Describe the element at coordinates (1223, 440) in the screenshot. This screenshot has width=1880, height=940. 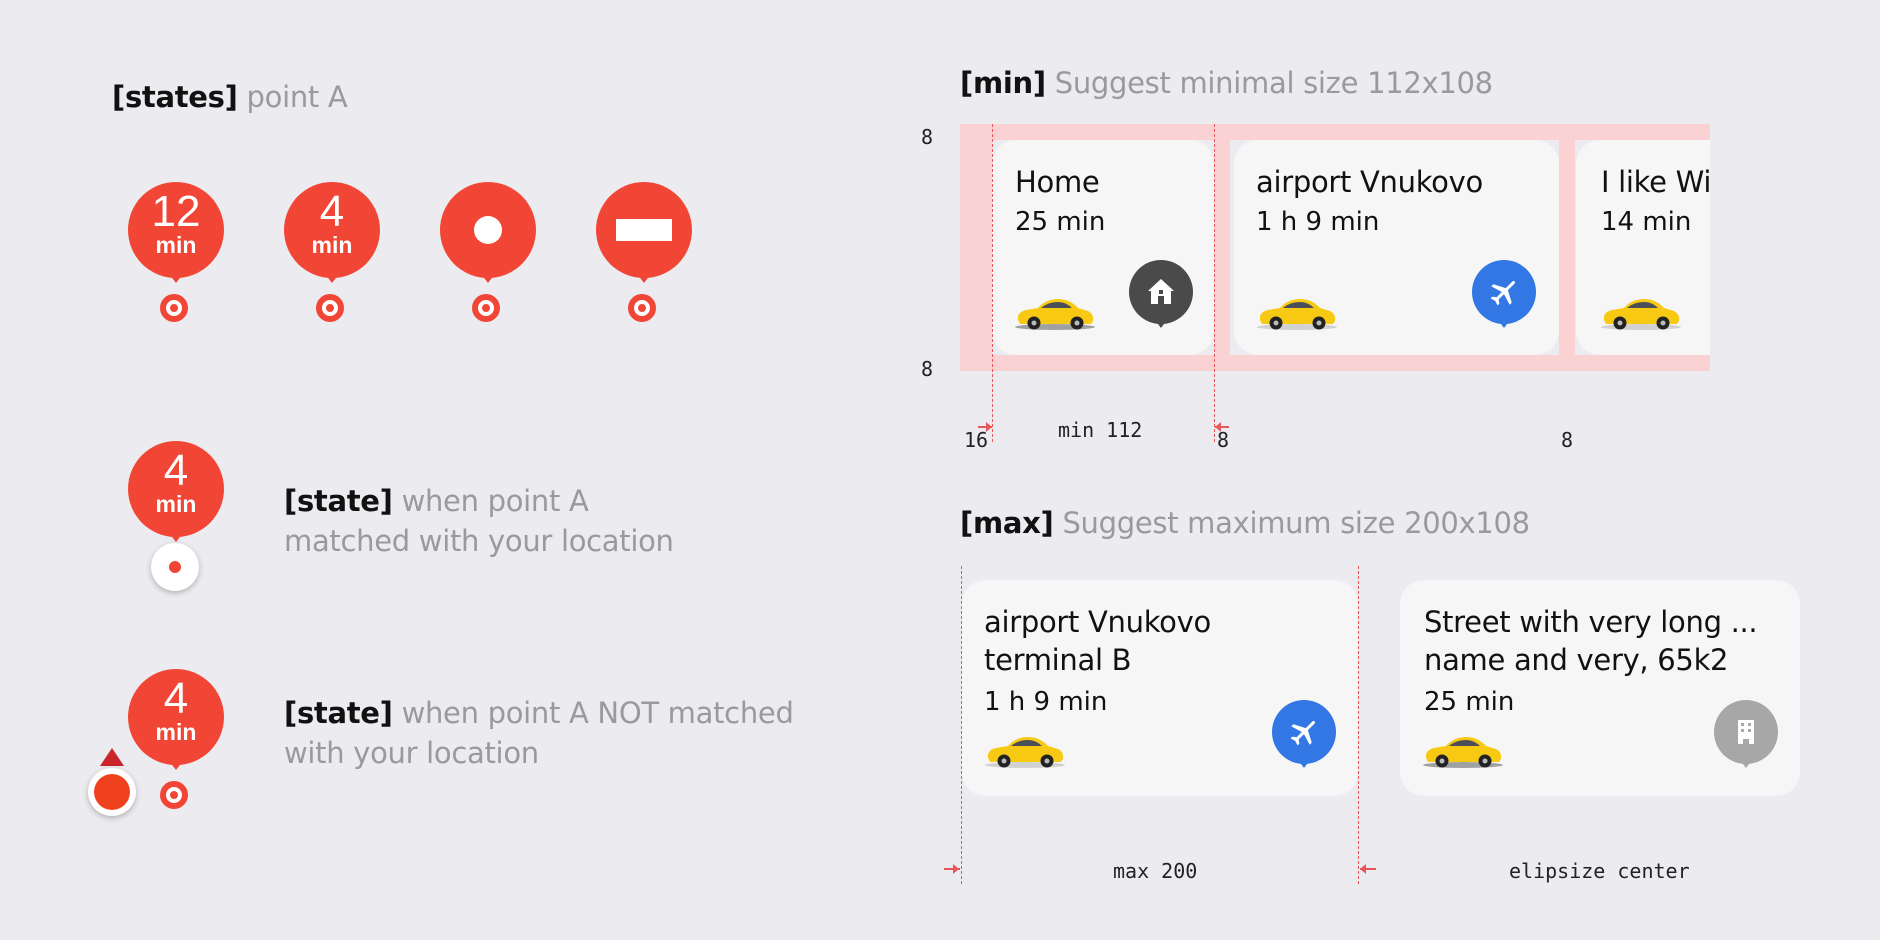
I see `dim-gap1-label: 8` at that location.